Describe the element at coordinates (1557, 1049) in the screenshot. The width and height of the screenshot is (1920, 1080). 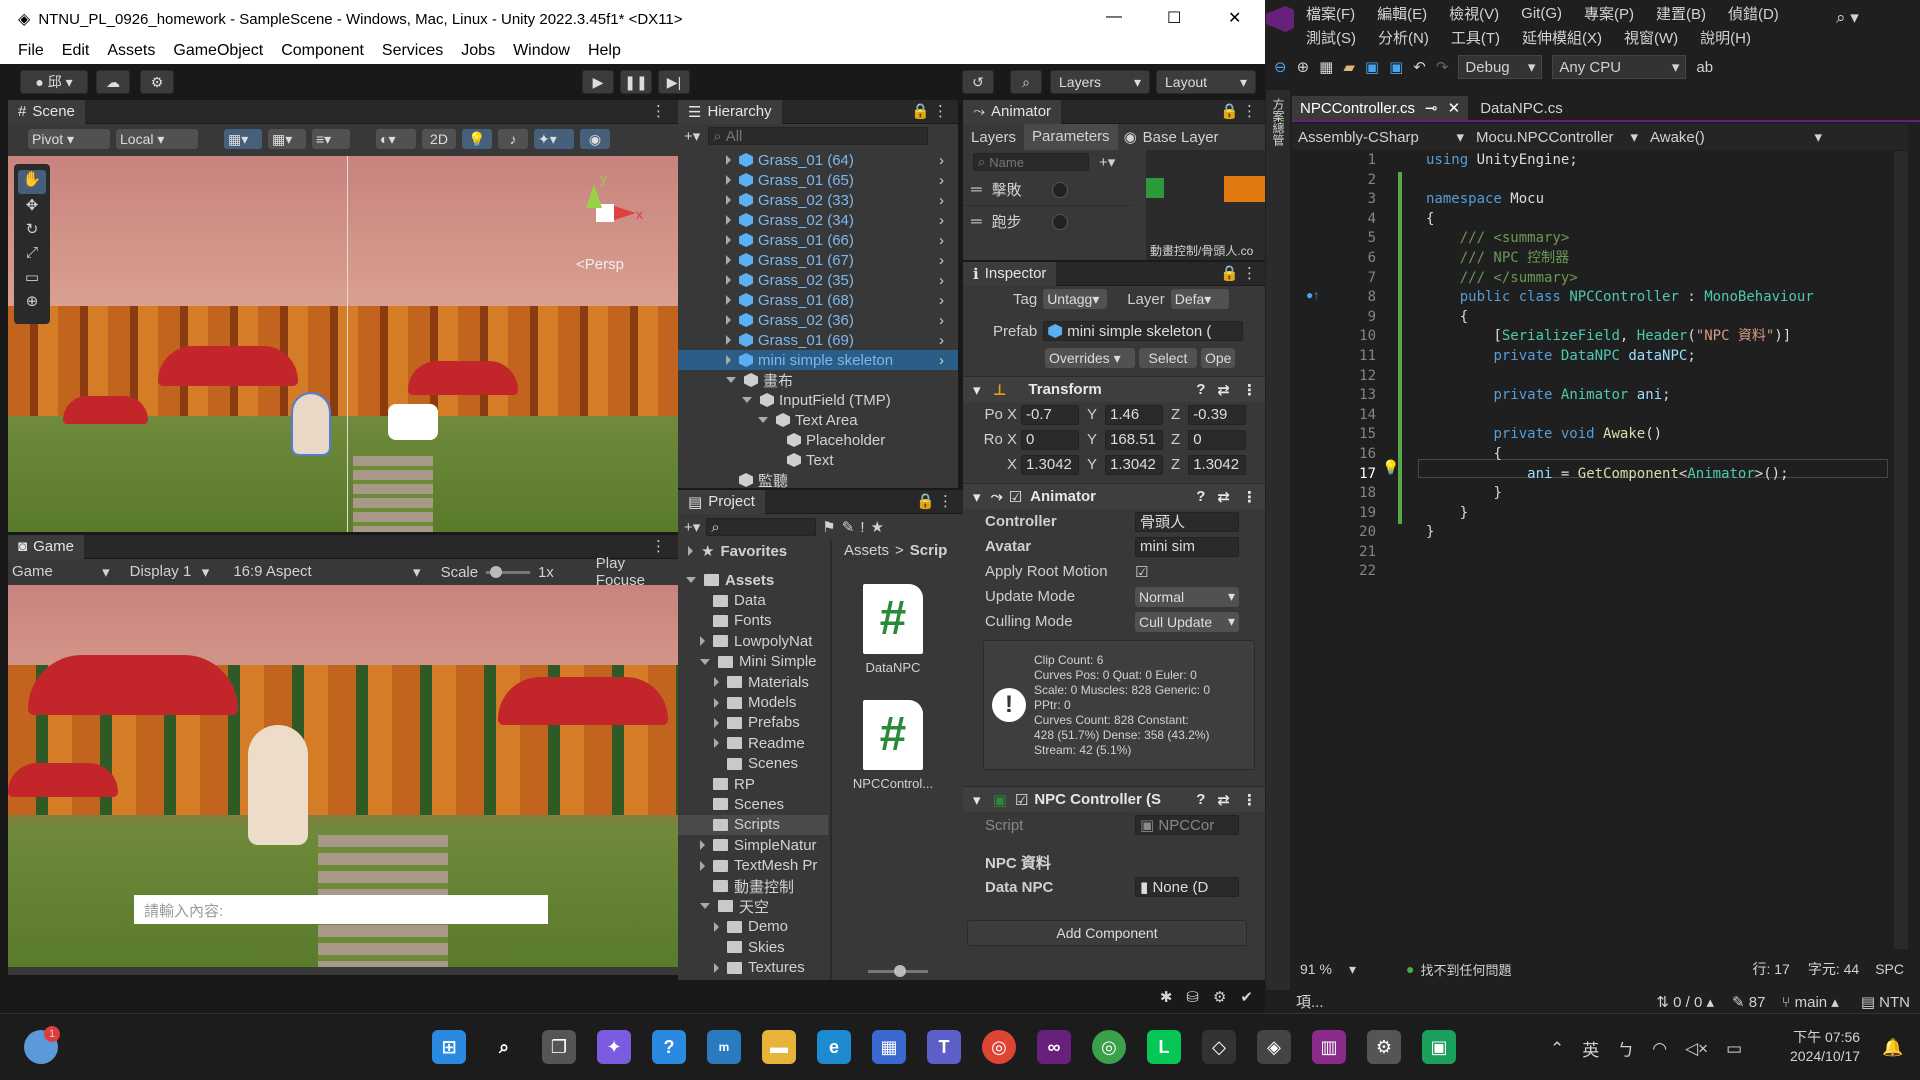
I see `chevron-up-icon: ⌃` at that location.